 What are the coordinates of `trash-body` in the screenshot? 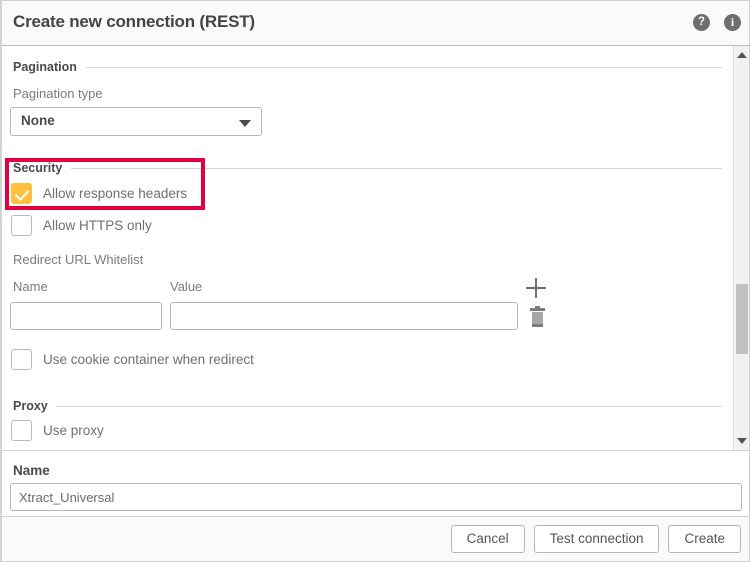 It's located at (537, 318).